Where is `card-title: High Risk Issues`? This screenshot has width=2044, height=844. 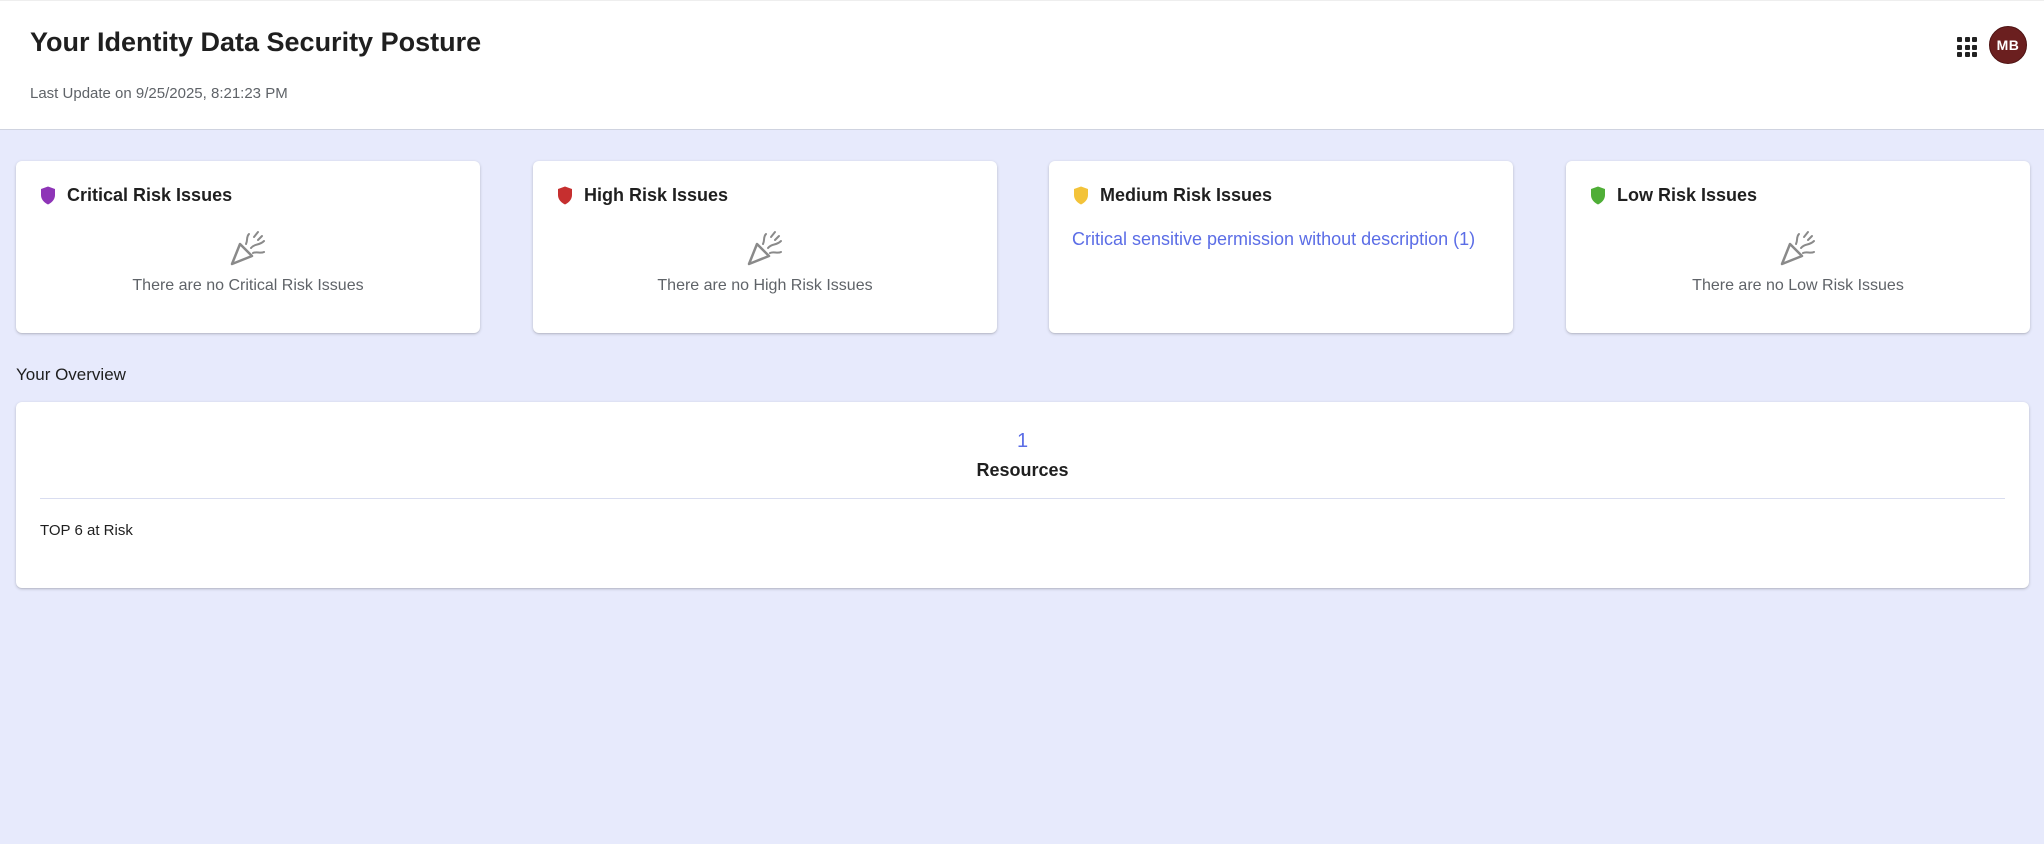
card-title: High Risk Issues is located at coordinates (656, 195).